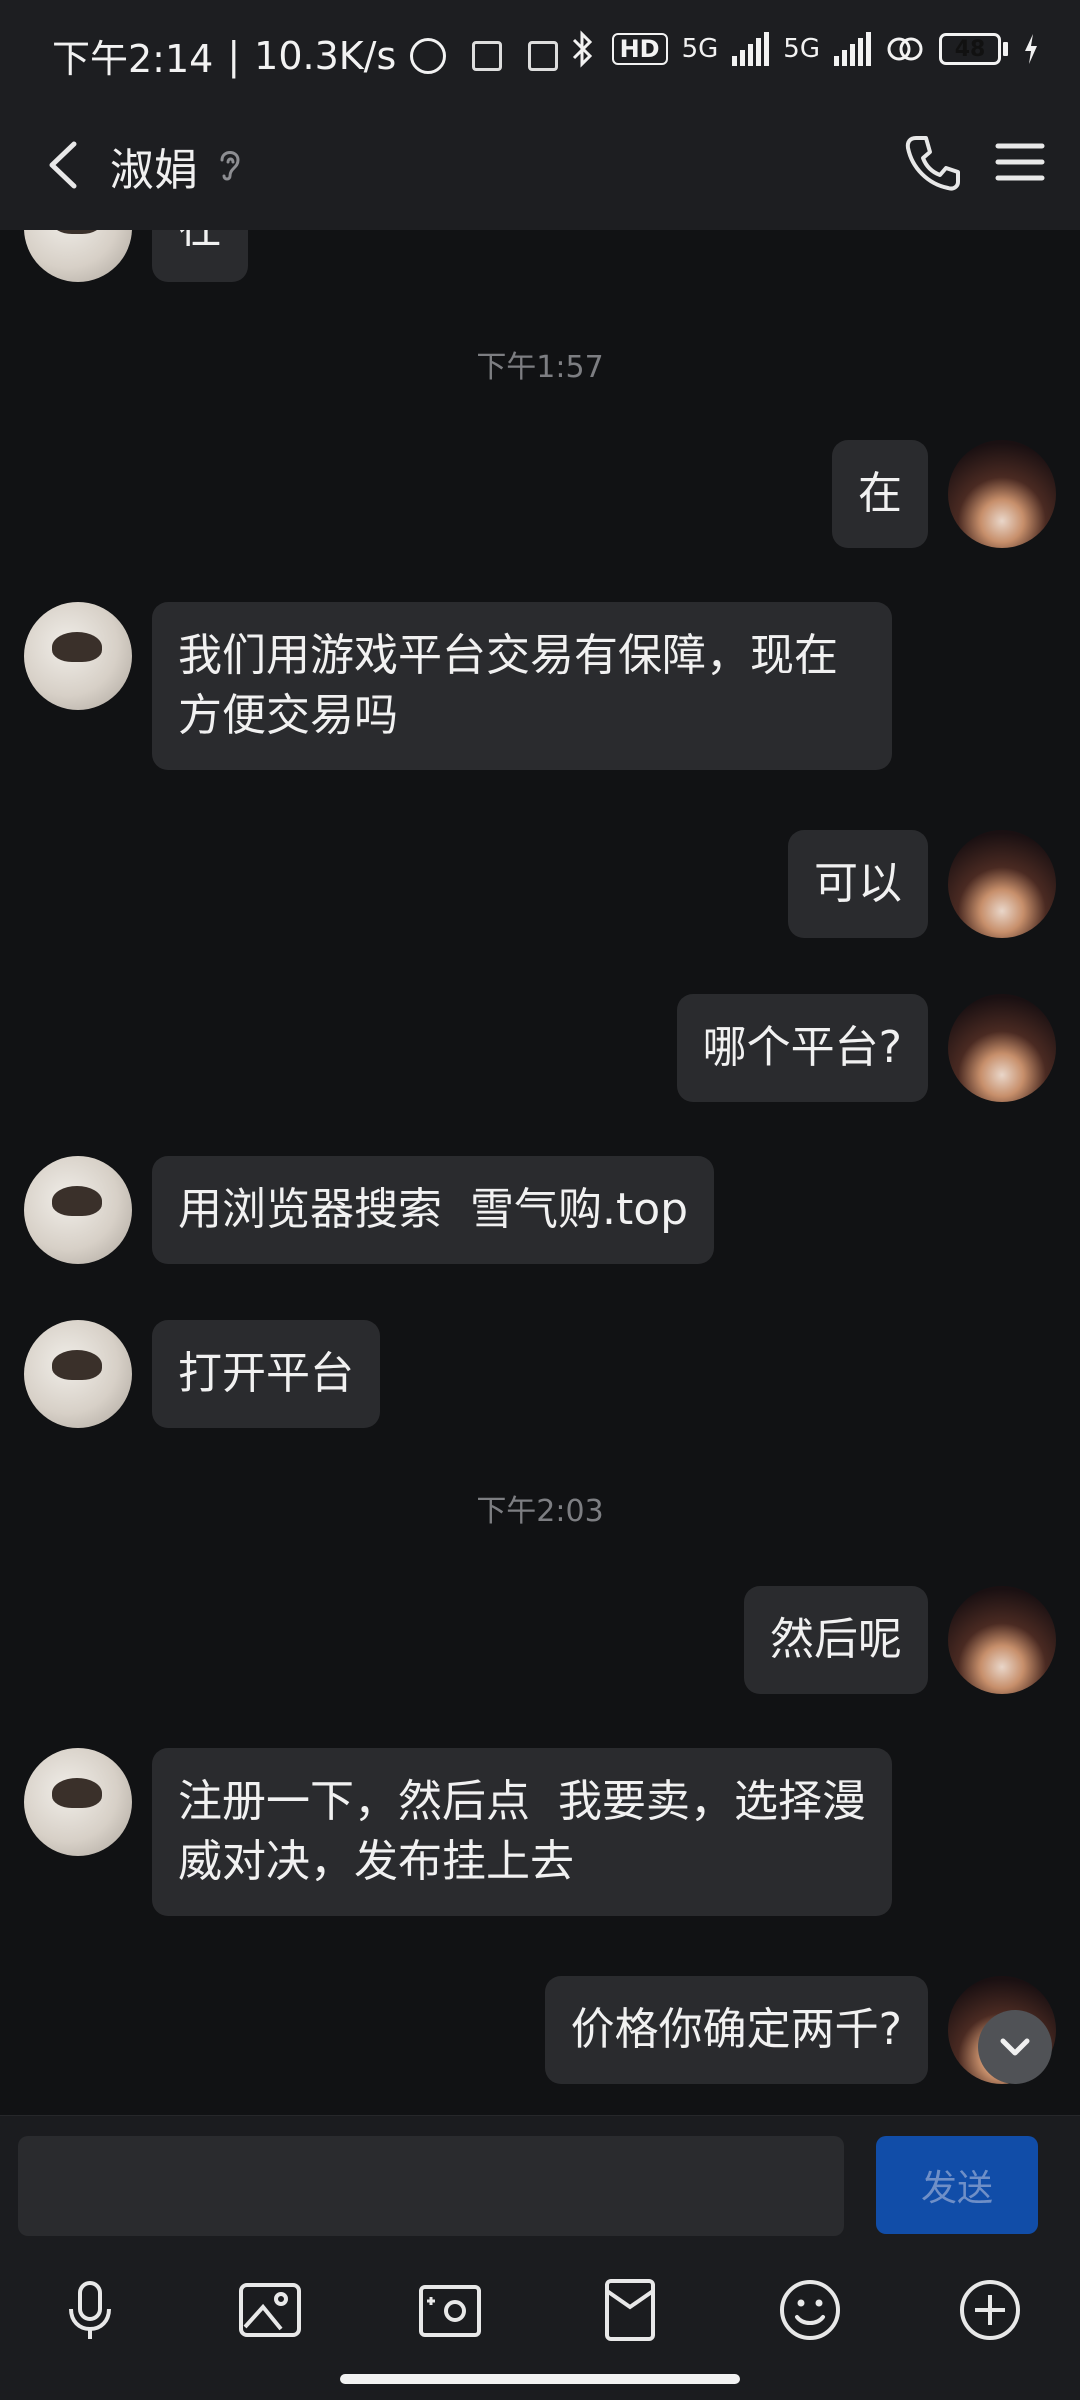 The height and width of the screenshot is (2400, 1080). I want to click on status-right: HD 5G 5G 48, so click(804, 49).